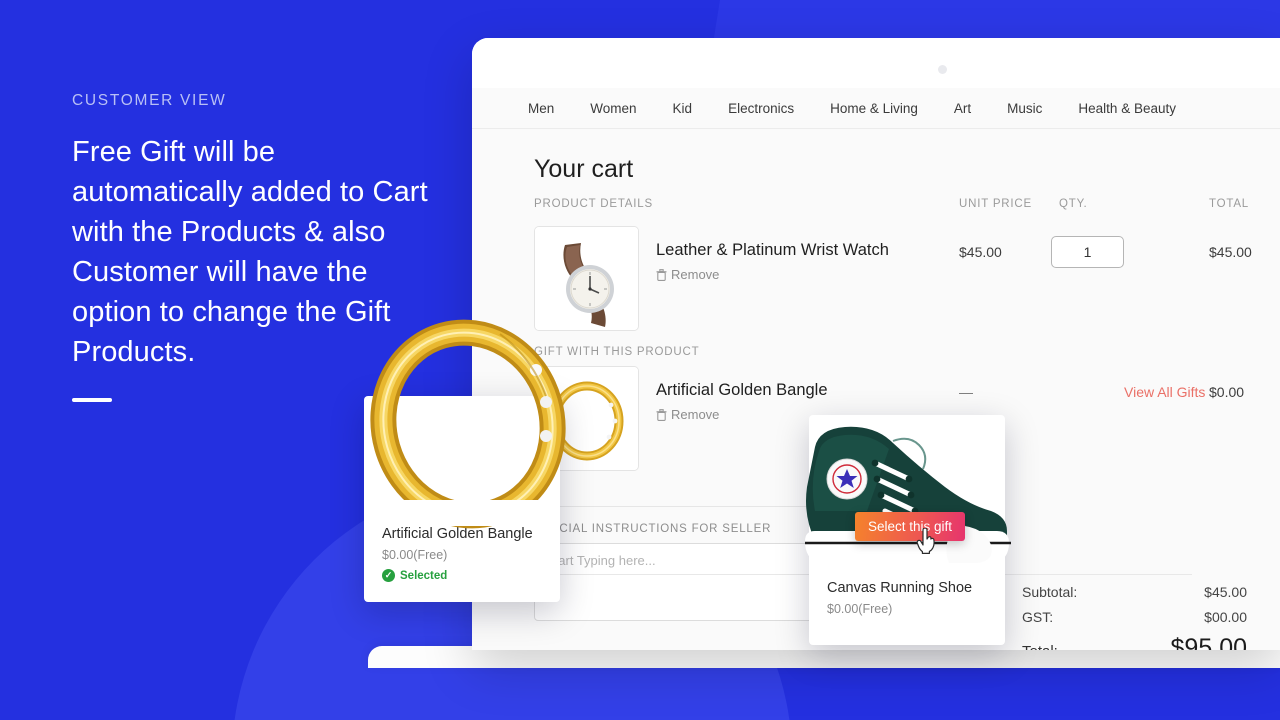  What do you see at coordinates (962, 108) in the screenshot?
I see `nav-item-art: Art` at bounding box center [962, 108].